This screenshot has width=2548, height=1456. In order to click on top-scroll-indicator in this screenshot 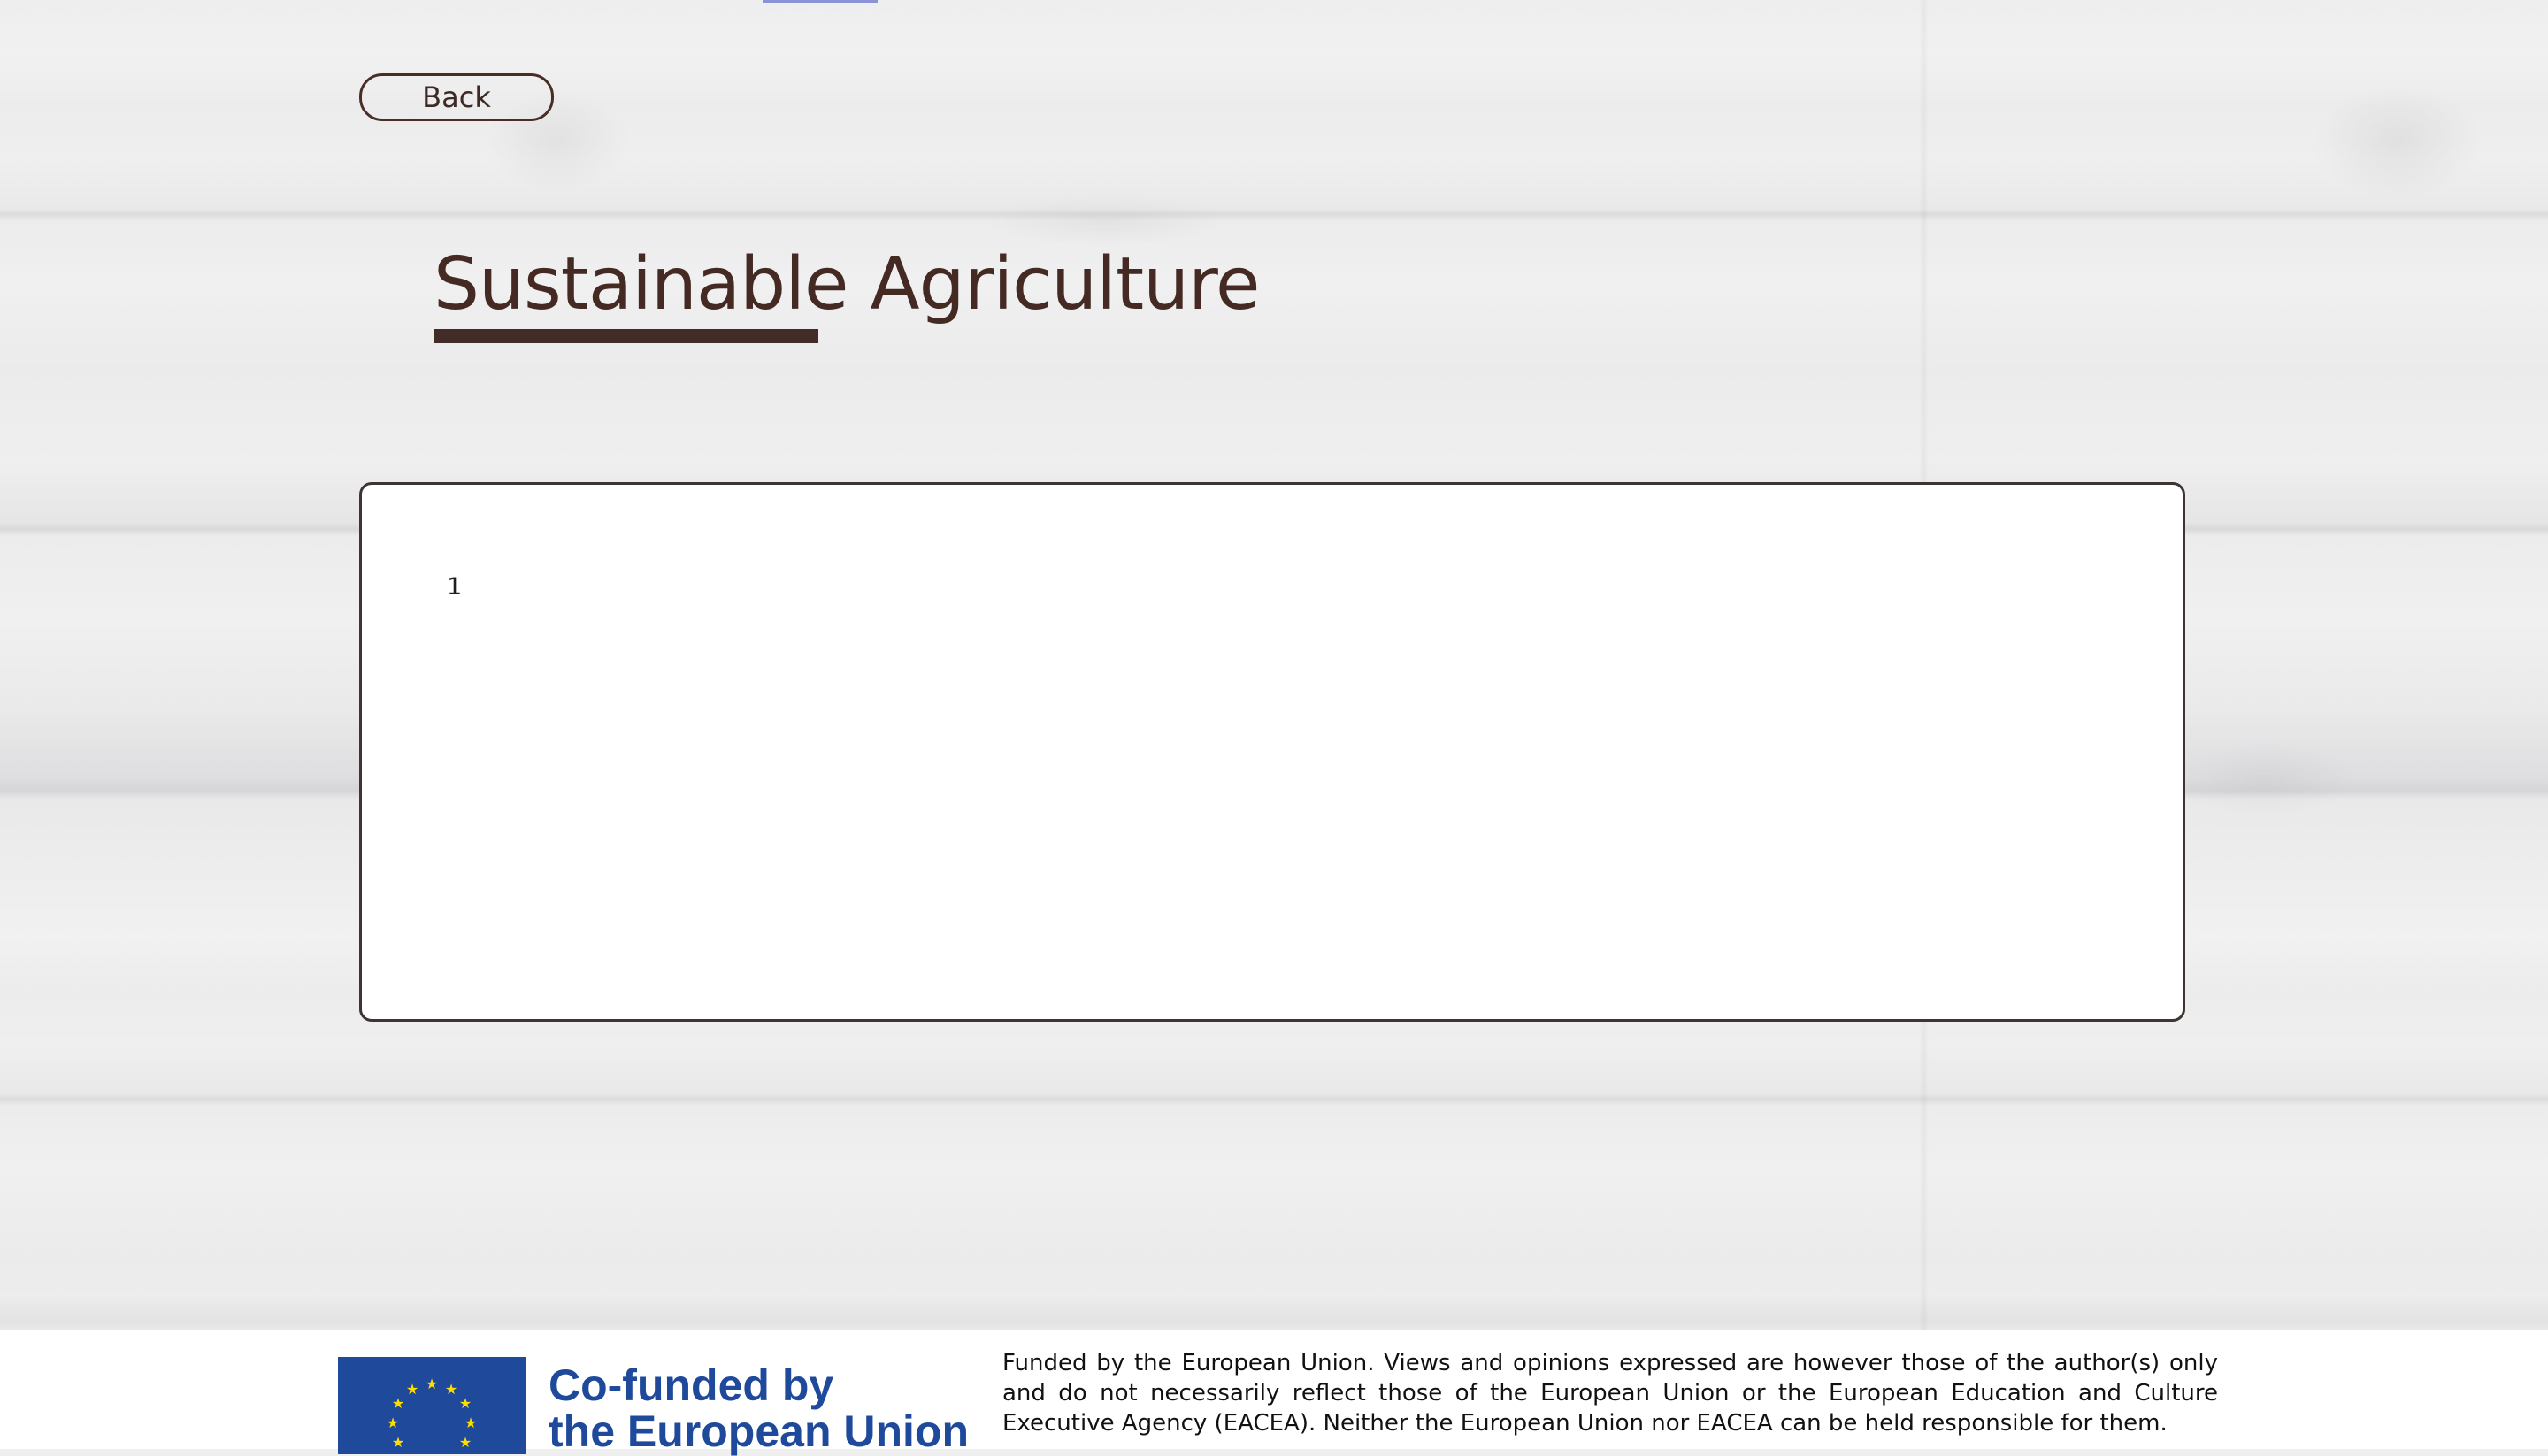, I will do `click(820, 1)`.